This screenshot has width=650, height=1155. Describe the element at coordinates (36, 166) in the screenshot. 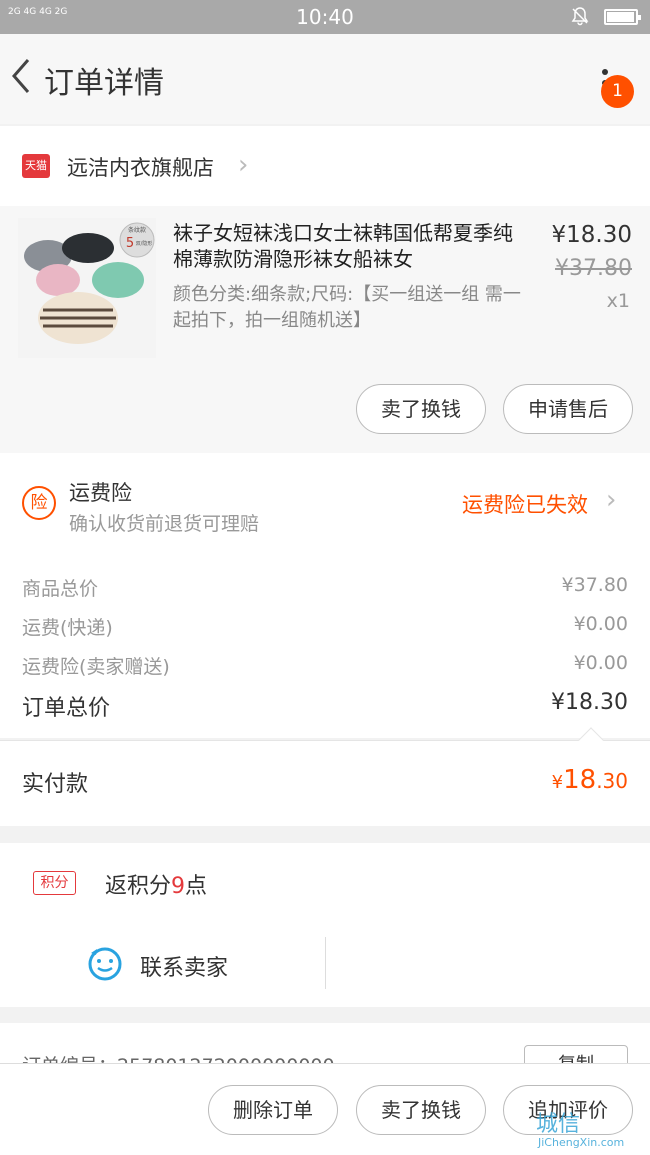

I see `tmall-logo-icon: 天猫` at that location.